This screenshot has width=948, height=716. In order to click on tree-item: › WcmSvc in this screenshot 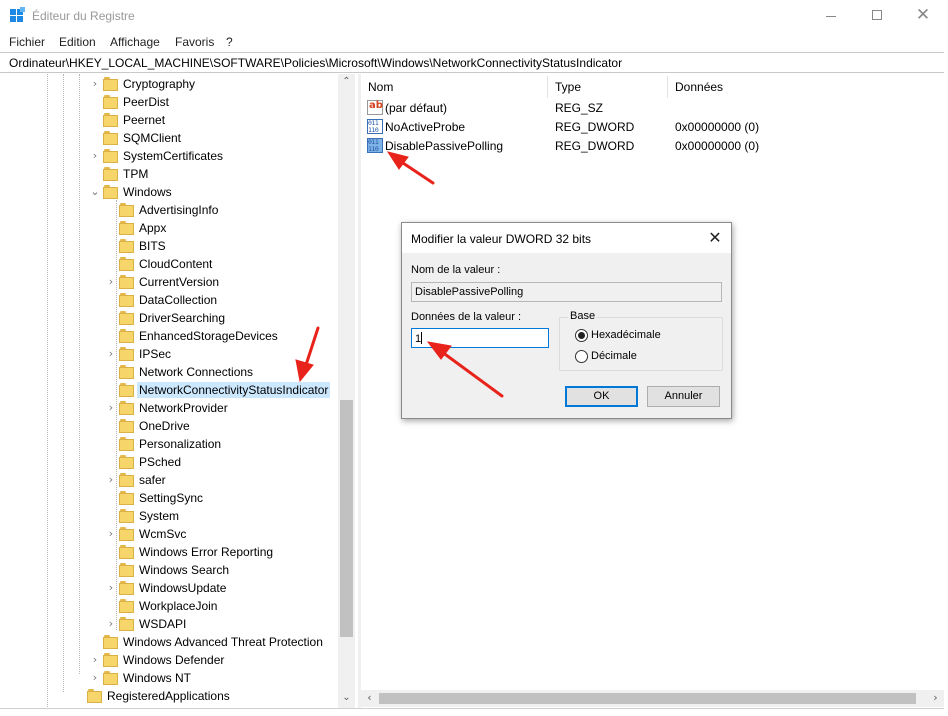, I will do `click(169, 534)`.